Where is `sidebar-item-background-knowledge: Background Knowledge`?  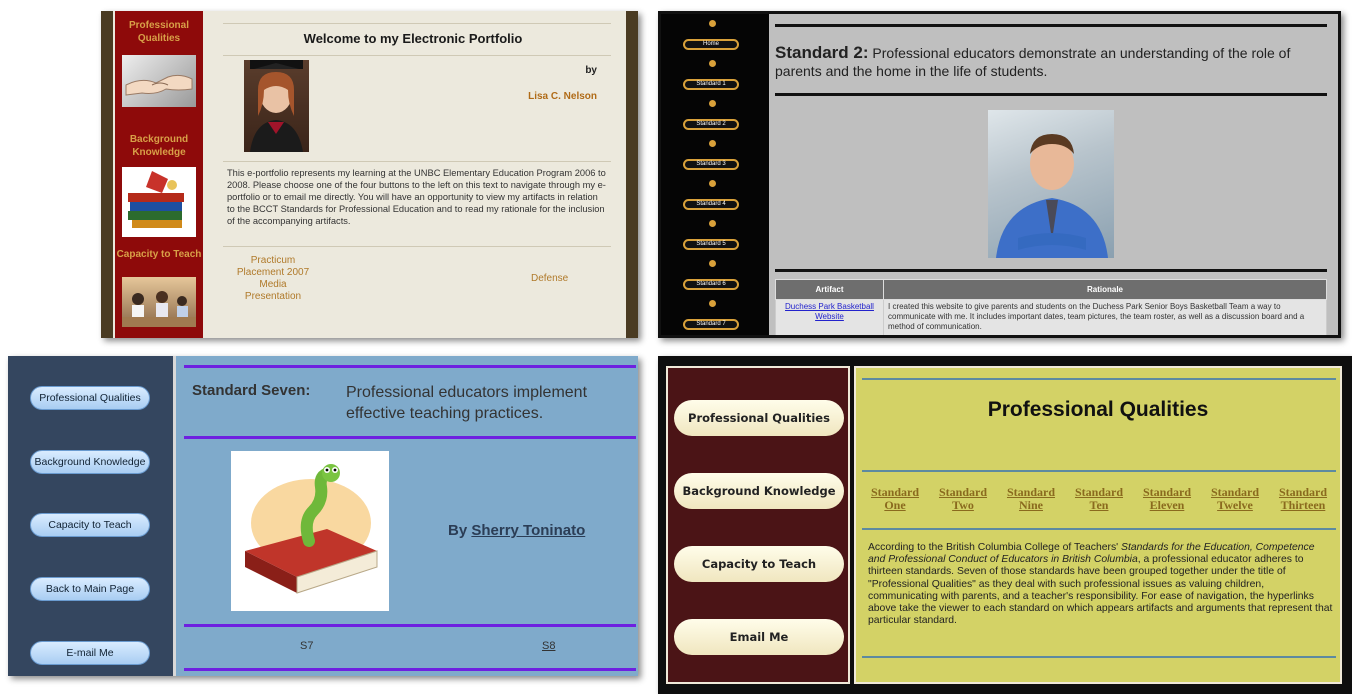
sidebar-item-background-knowledge: Background Knowledge is located at coordinates (159, 146).